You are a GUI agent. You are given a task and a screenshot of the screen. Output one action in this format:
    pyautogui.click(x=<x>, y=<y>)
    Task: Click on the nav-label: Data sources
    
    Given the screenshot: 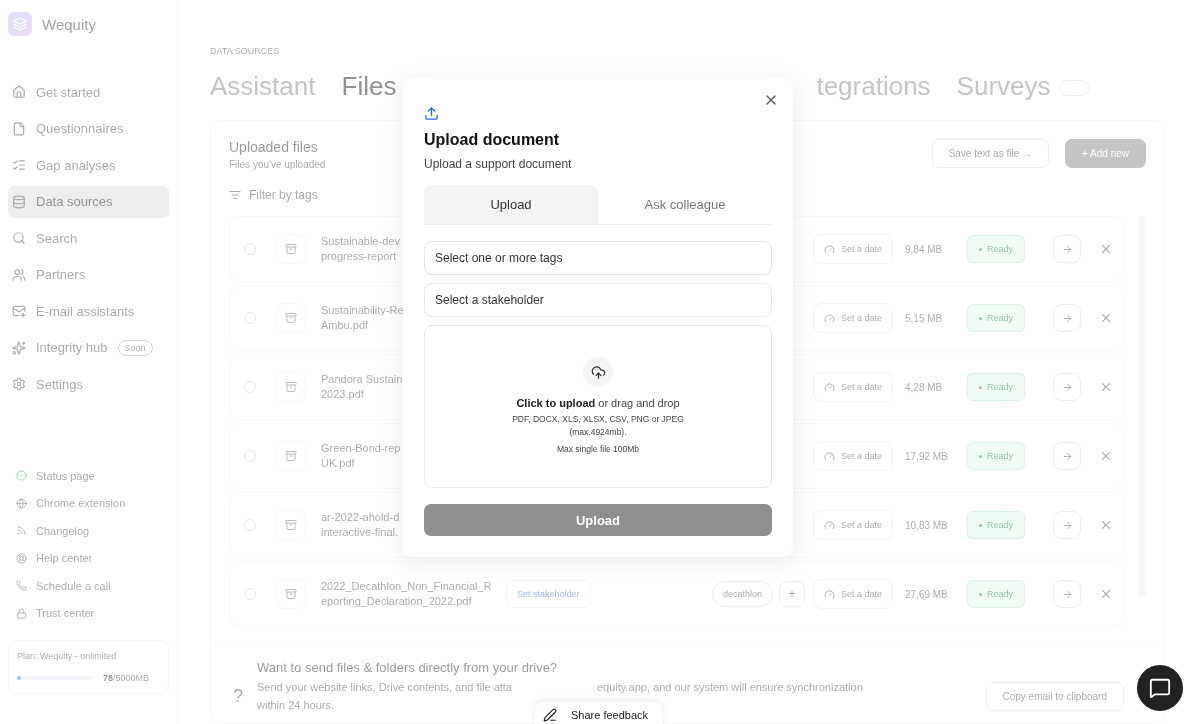 What is the action you would take?
    pyautogui.click(x=74, y=202)
    